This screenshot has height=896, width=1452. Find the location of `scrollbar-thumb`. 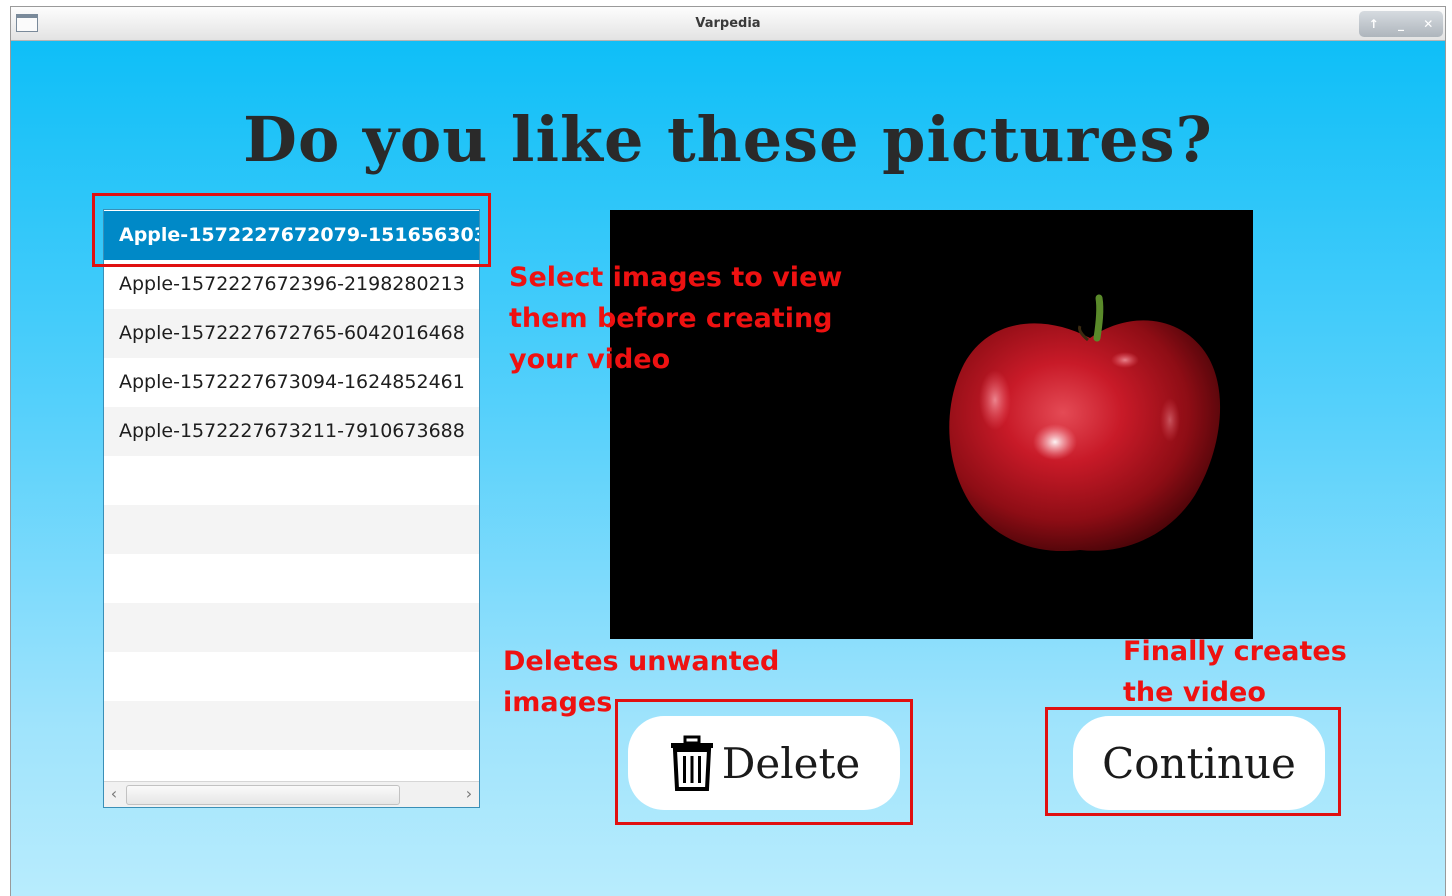

scrollbar-thumb is located at coordinates (263, 795).